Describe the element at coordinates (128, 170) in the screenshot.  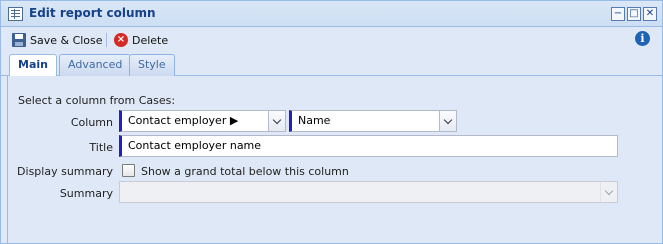
I see `display-summary-checkbox` at that location.